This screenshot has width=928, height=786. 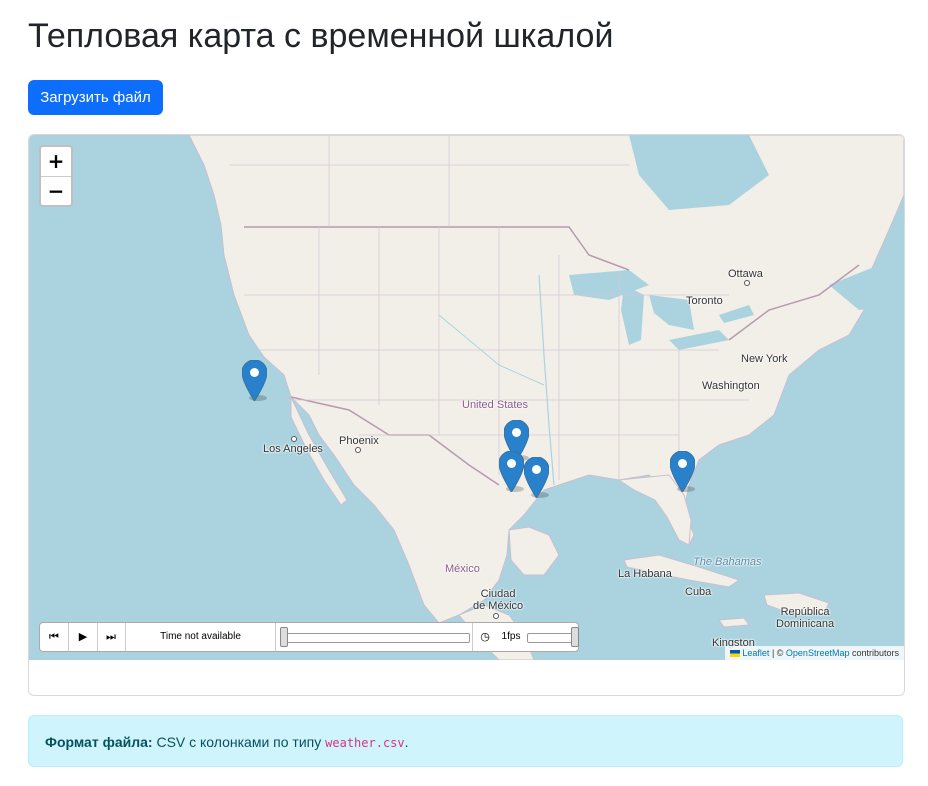 I want to click on page-title: Тепловая карта с временной шкалой, so click(x=321, y=36).